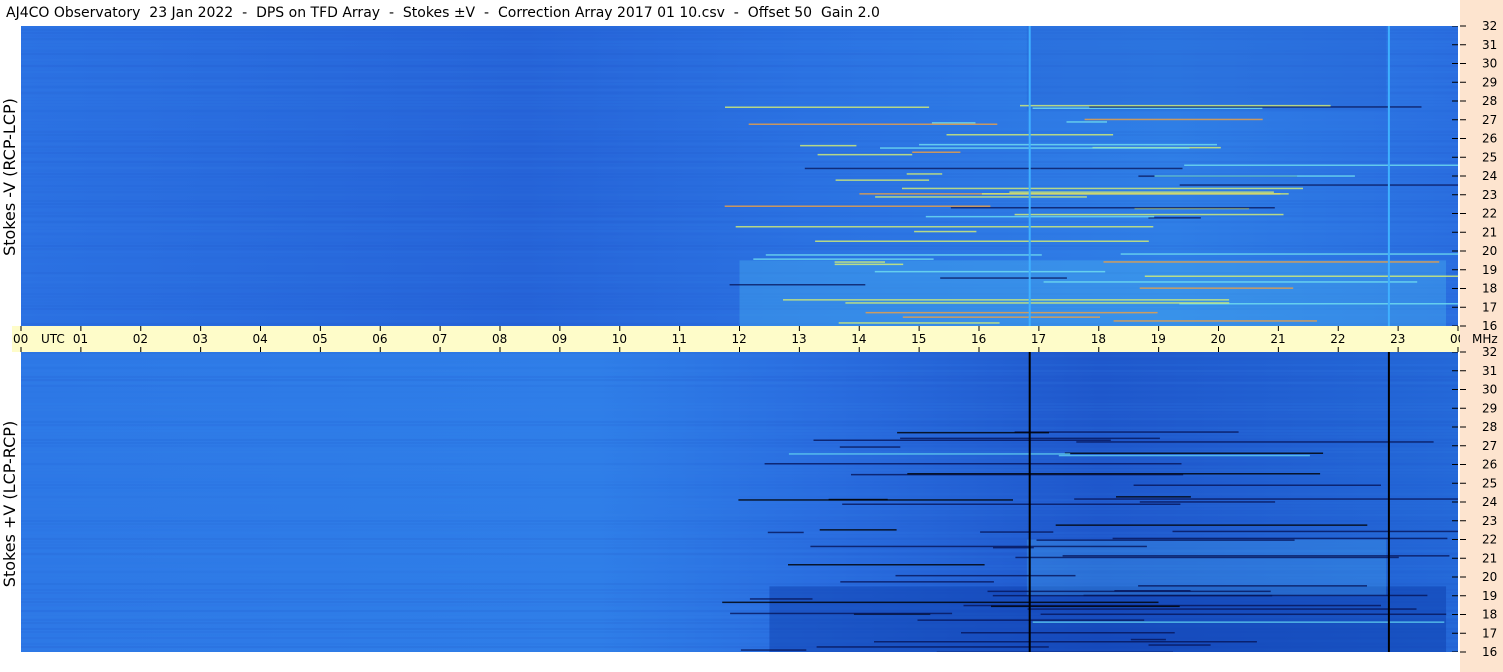 The image size is (1503, 672). What do you see at coordinates (1489, 371) in the screenshot?
I see `freq-tick-label: 31` at bounding box center [1489, 371].